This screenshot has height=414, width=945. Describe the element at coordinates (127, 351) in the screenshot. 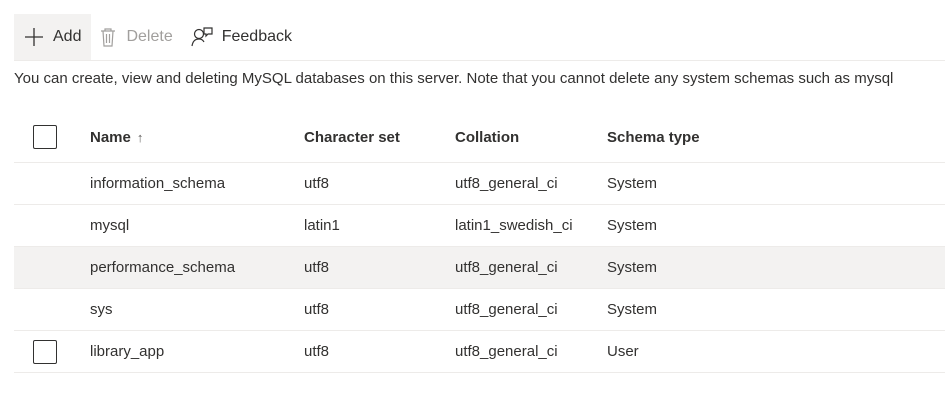

I see `cell-name: library_app` at that location.